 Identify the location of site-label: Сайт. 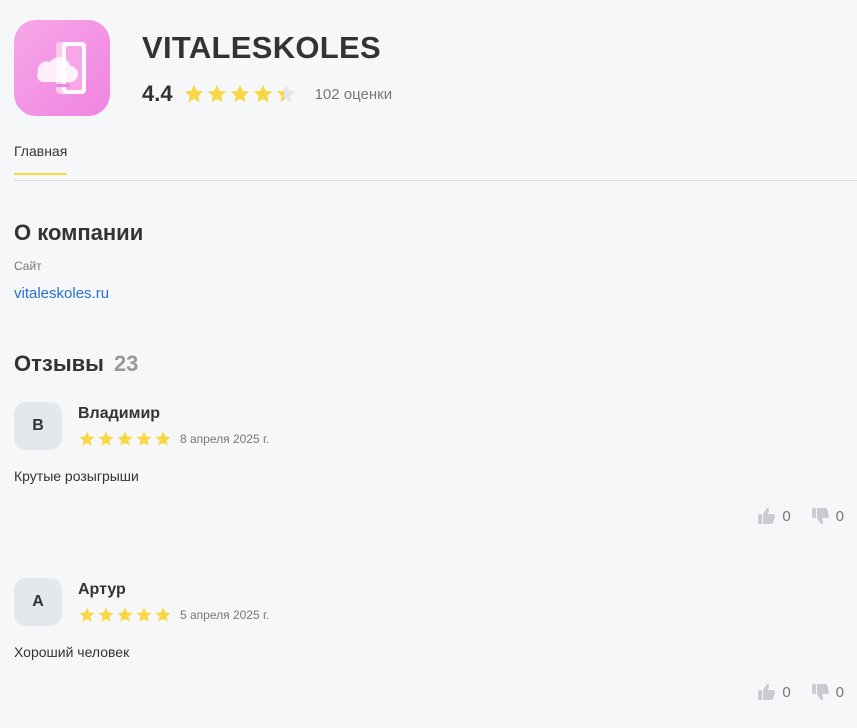
(28, 266).